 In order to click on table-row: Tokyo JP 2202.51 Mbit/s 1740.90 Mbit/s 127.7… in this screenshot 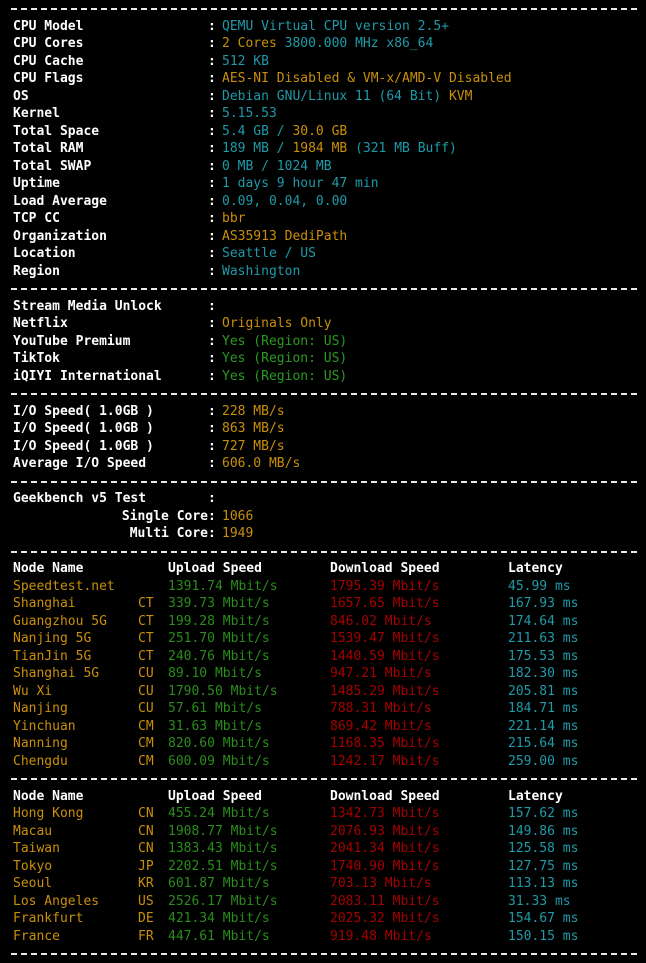, I will do `click(323, 867)`.